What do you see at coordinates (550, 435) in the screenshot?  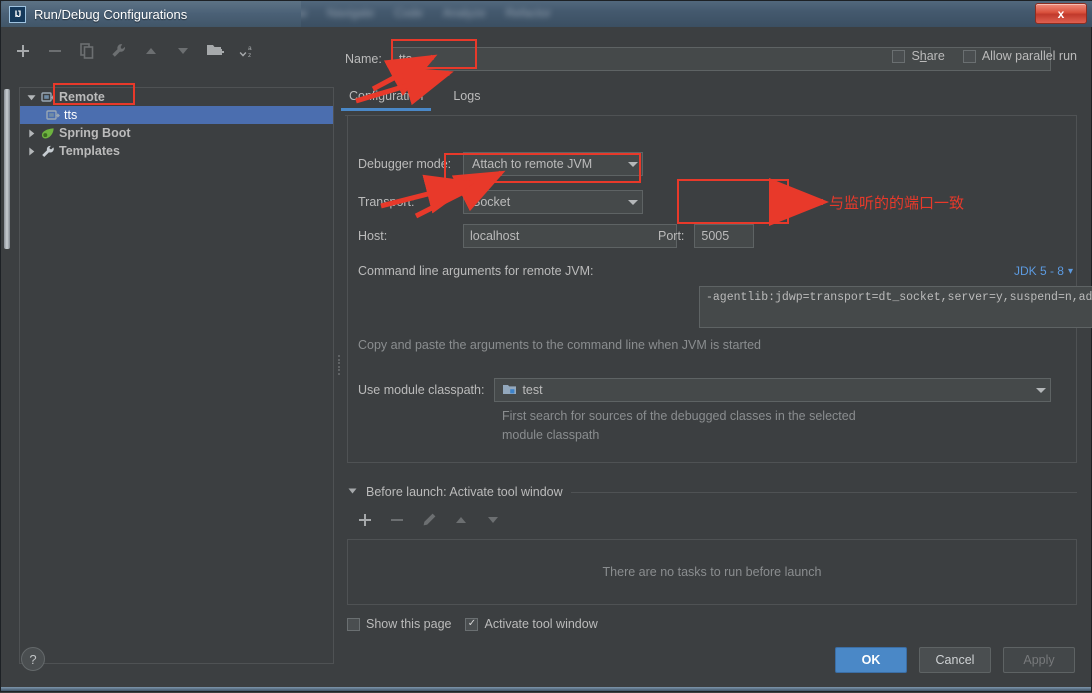 I see `module-hint-line2: module classpath` at bounding box center [550, 435].